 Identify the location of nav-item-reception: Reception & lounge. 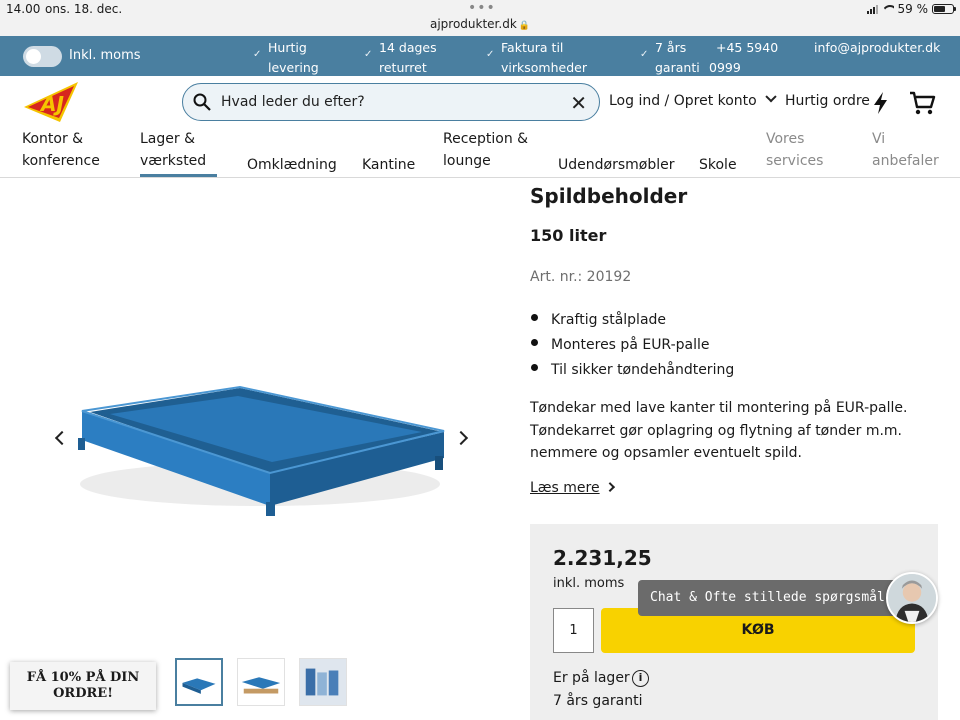
(485, 150).